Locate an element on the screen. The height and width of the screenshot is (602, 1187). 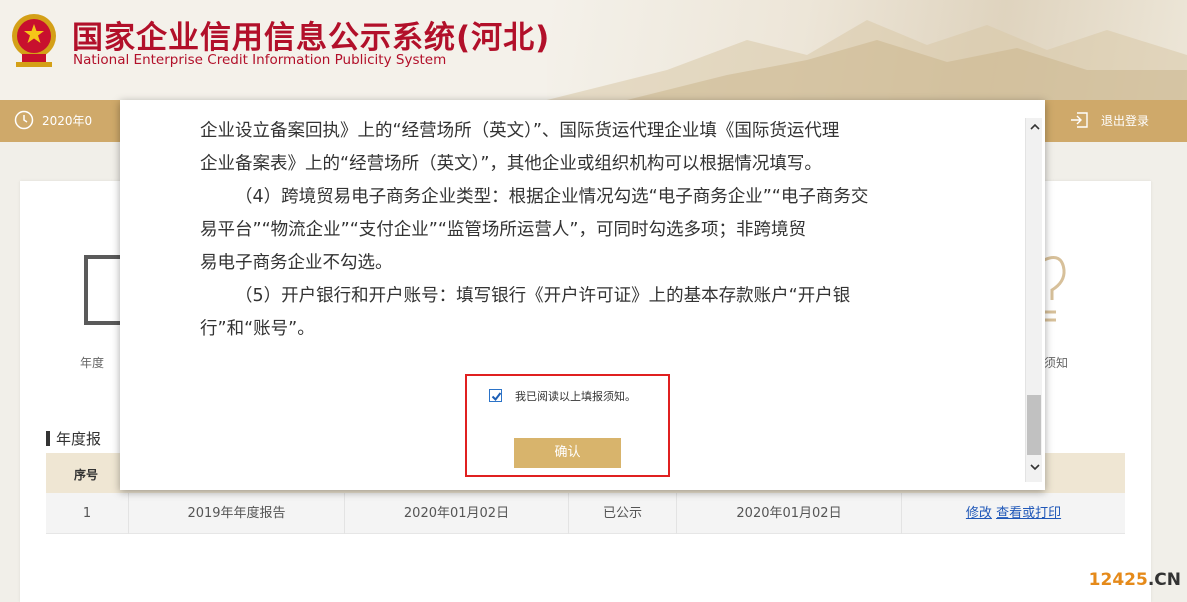
section-title: 年度报 is located at coordinates (73, 438).